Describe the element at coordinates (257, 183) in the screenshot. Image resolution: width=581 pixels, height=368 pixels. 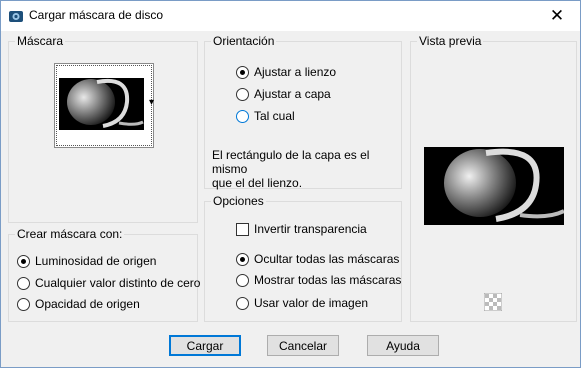
I see `info-line: que el del lienzo.` at that location.